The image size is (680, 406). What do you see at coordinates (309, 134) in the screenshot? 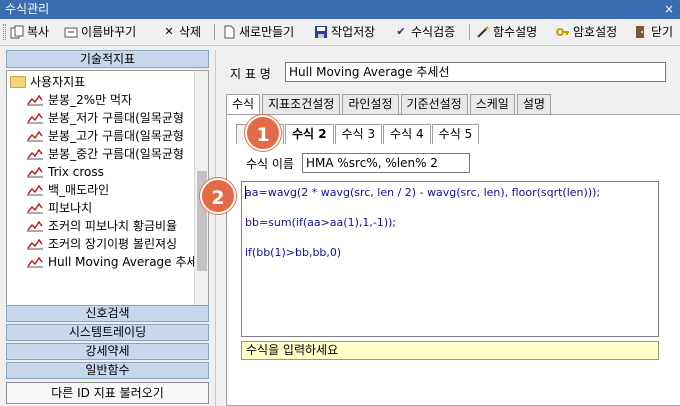
I see `subtab-formula-2: 수식 2` at bounding box center [309, 134].